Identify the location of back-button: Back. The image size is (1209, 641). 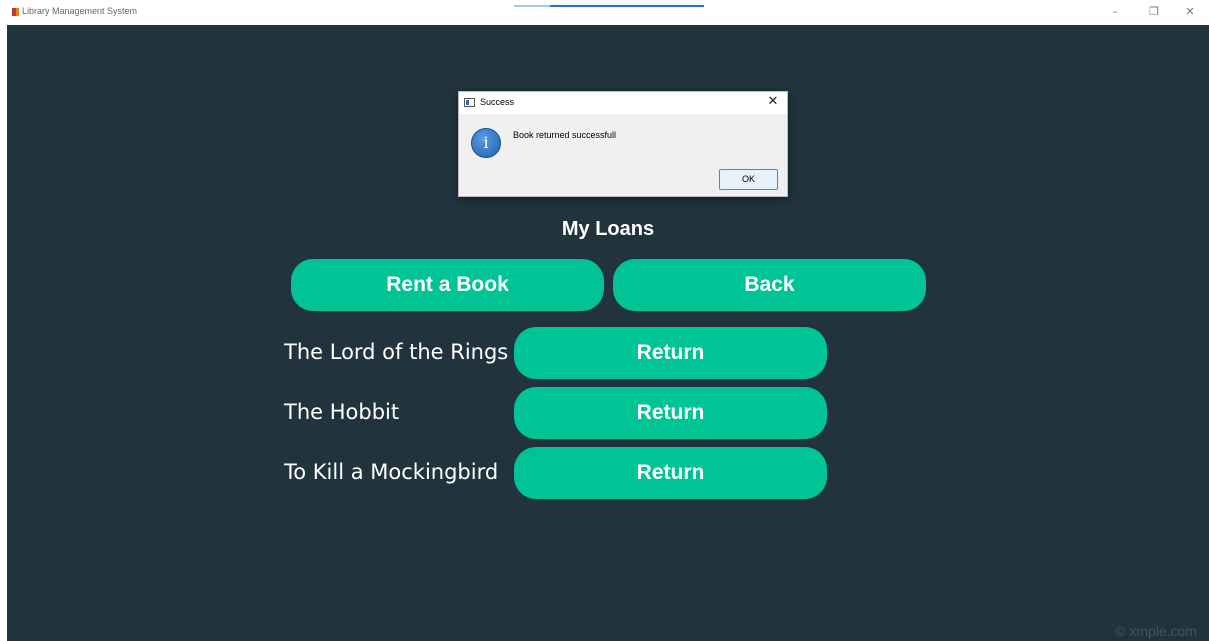
(769, 285).